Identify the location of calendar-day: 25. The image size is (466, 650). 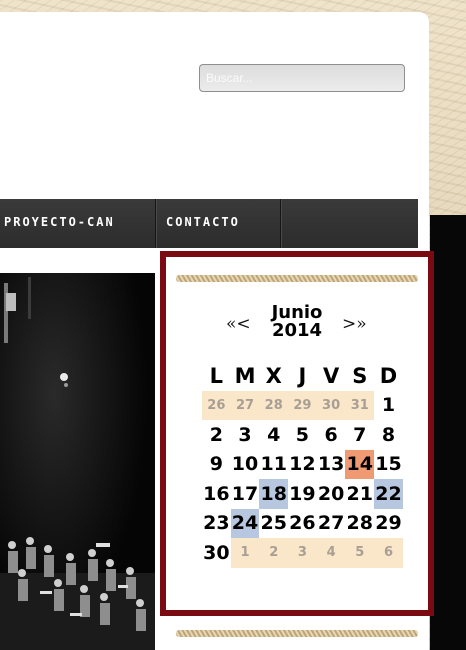
(273, 524).